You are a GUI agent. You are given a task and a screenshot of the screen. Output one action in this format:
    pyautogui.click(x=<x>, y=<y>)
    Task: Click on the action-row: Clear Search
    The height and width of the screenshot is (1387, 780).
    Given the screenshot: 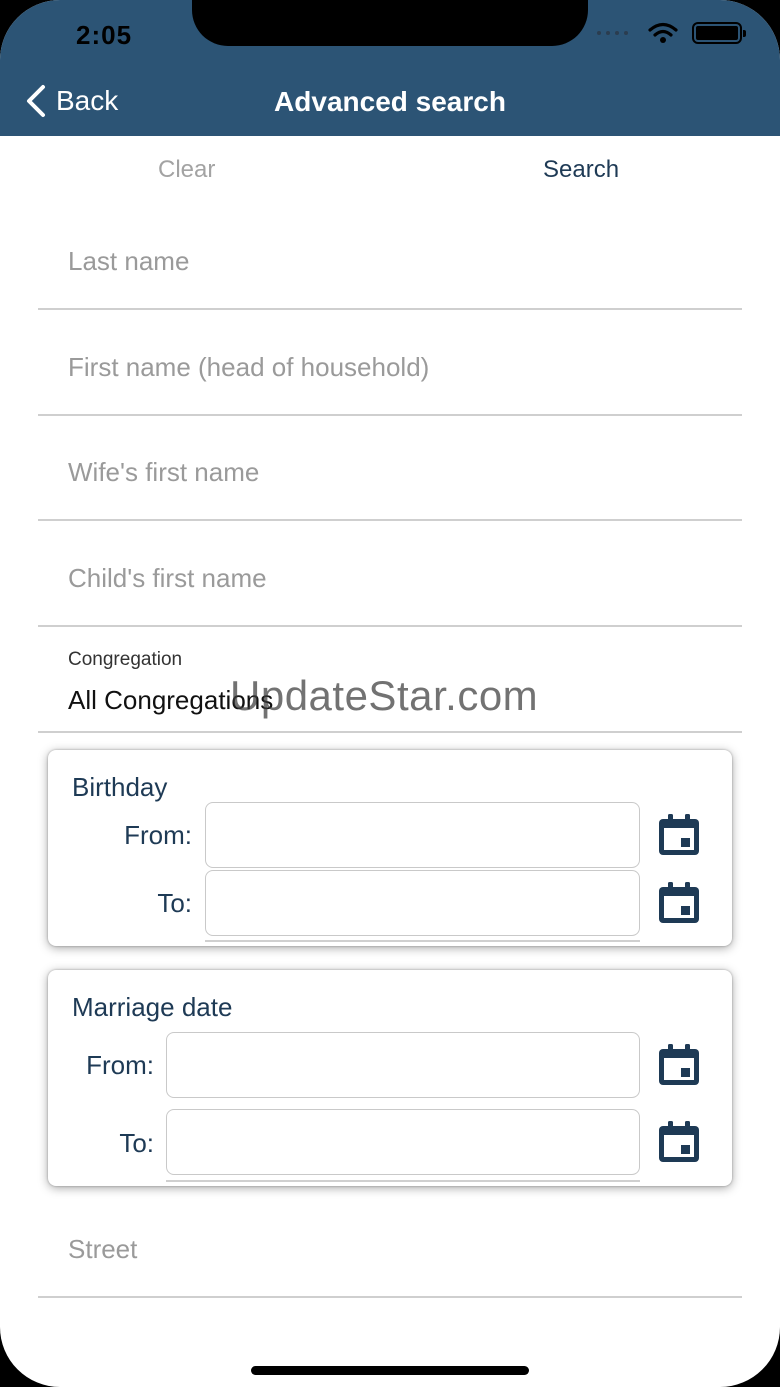 What is the action you would take?
    pyautogui.click(x=390, y=171)
    